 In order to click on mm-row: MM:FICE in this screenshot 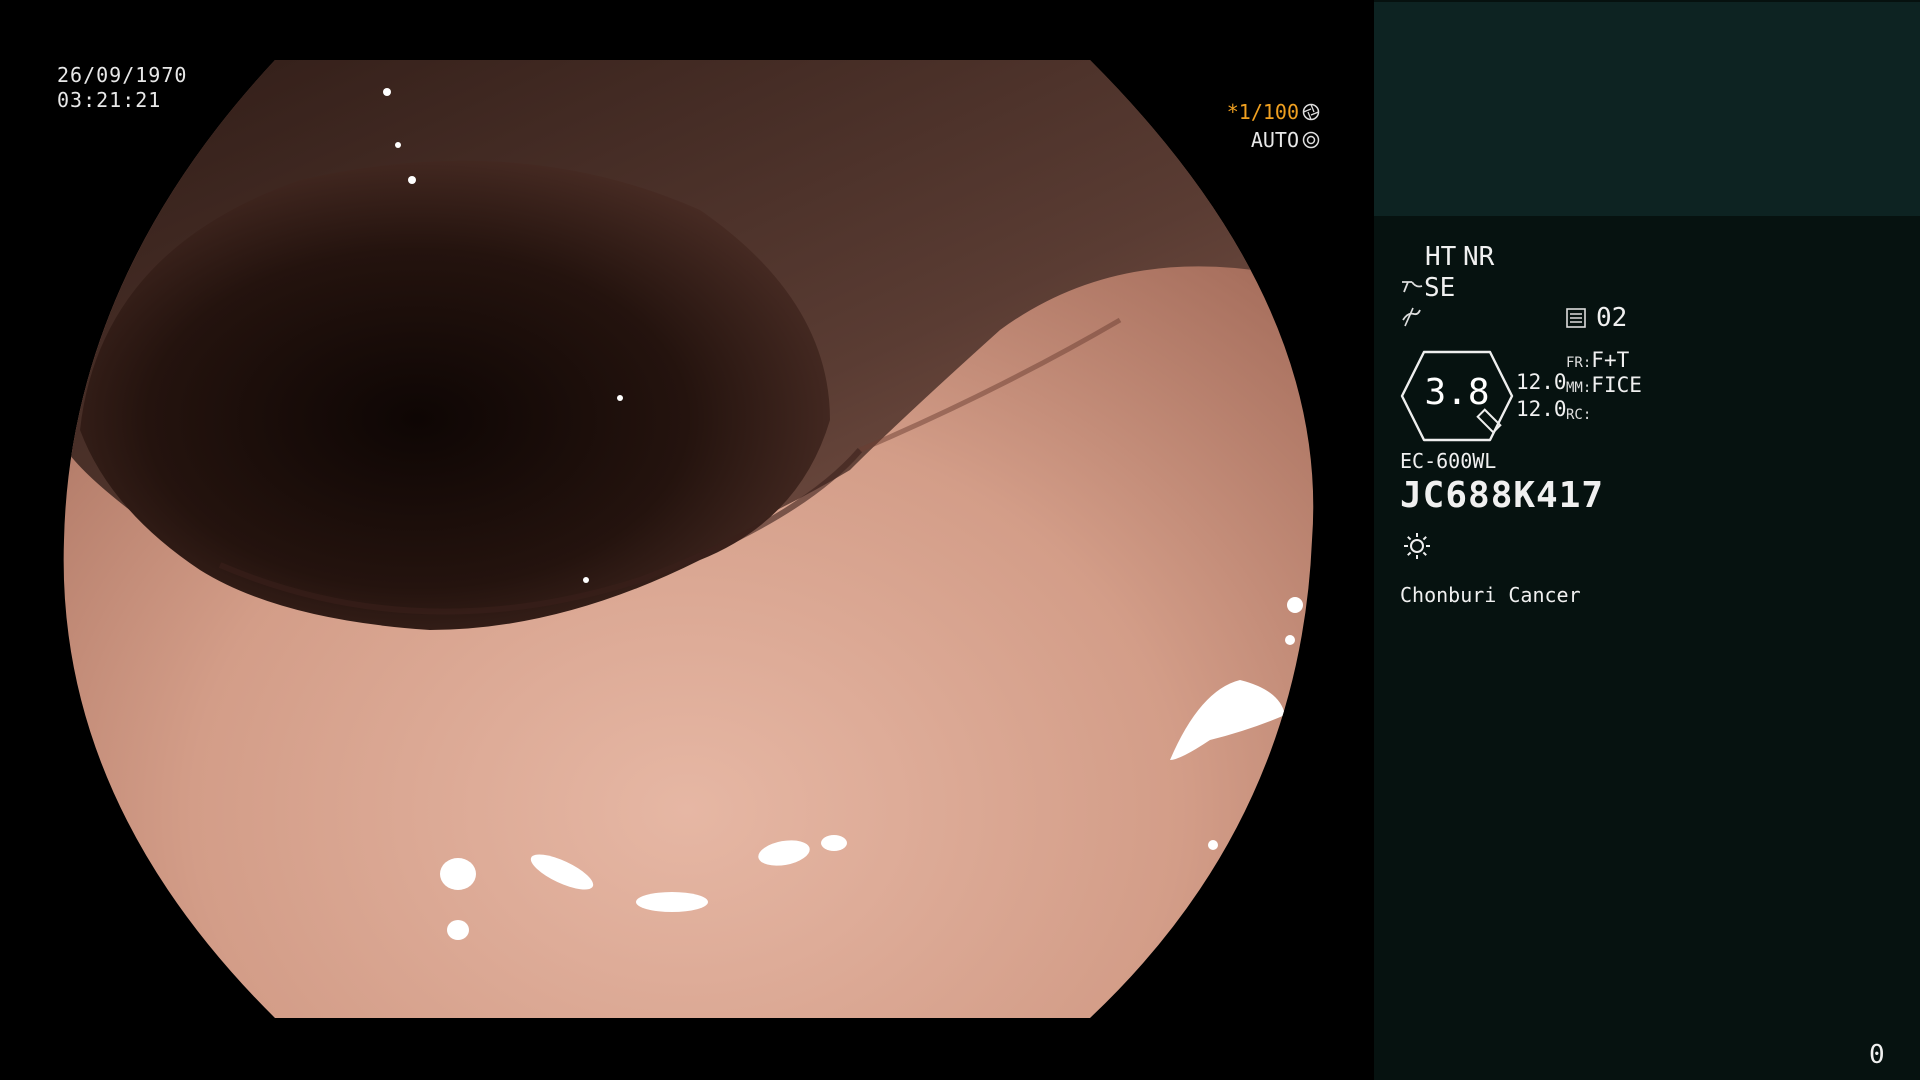, I will do `click(1604, 385)`.